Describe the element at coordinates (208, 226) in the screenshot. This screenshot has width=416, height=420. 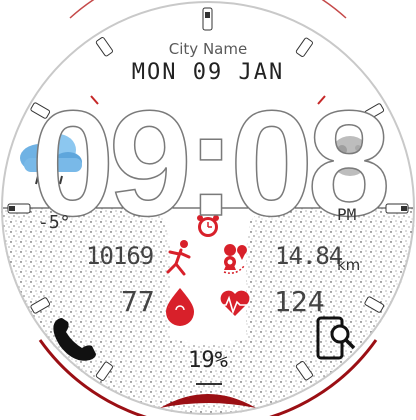
I see `alarm-shortcut` at that location.